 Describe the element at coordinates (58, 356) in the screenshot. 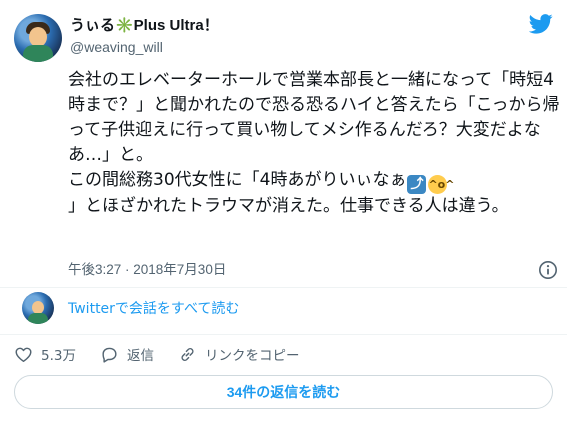

I see `like-count: 5.3万` at that location.